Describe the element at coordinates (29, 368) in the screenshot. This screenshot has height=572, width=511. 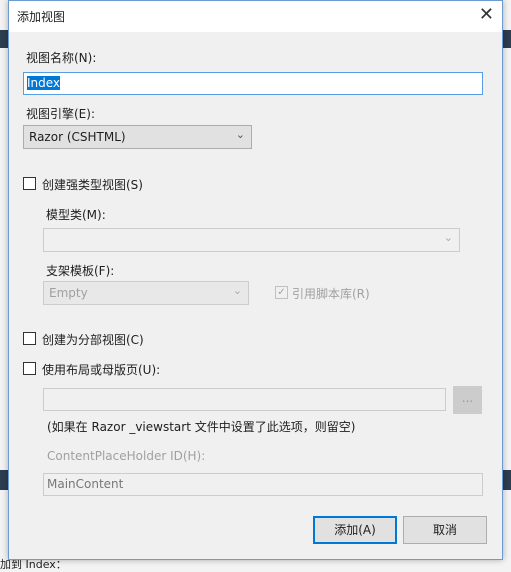
I see `layout-checkbox` at that location.